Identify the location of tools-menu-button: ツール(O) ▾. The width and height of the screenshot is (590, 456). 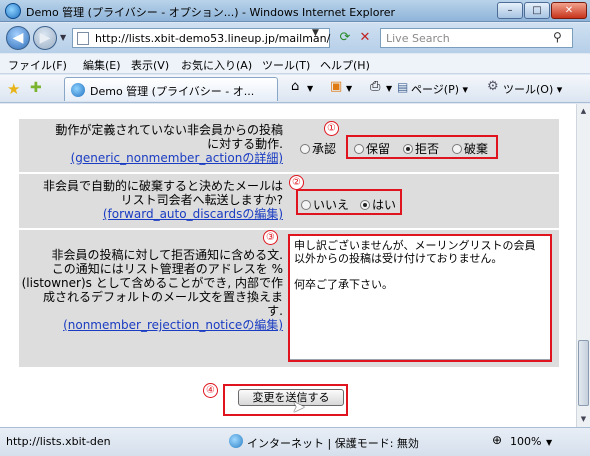
(532, 89).